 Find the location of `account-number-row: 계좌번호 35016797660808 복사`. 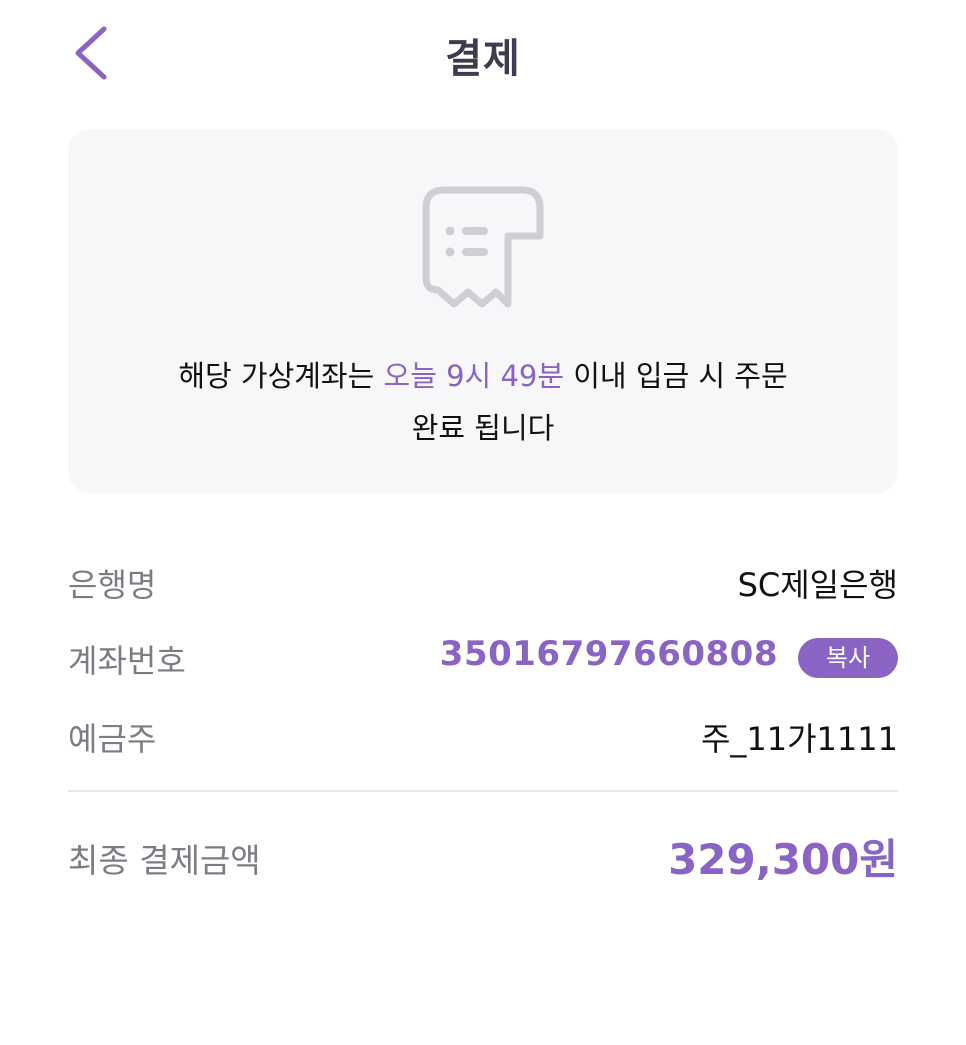

account-number-row: 계좌번호 35016797660808 복사 is located at coordinates (483, 656).